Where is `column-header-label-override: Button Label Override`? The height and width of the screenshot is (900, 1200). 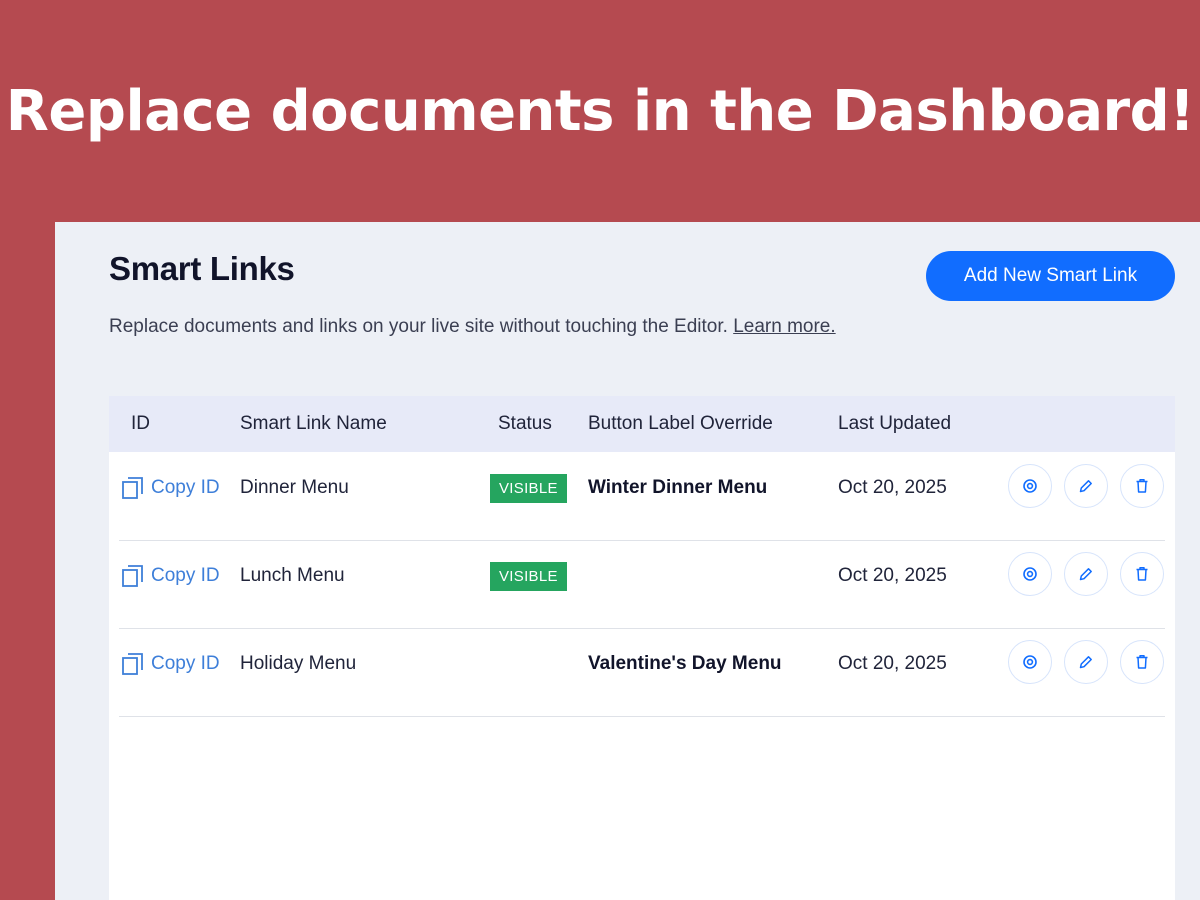
column-header-label-override: Button Label Override is located at coordinates (680, 423).